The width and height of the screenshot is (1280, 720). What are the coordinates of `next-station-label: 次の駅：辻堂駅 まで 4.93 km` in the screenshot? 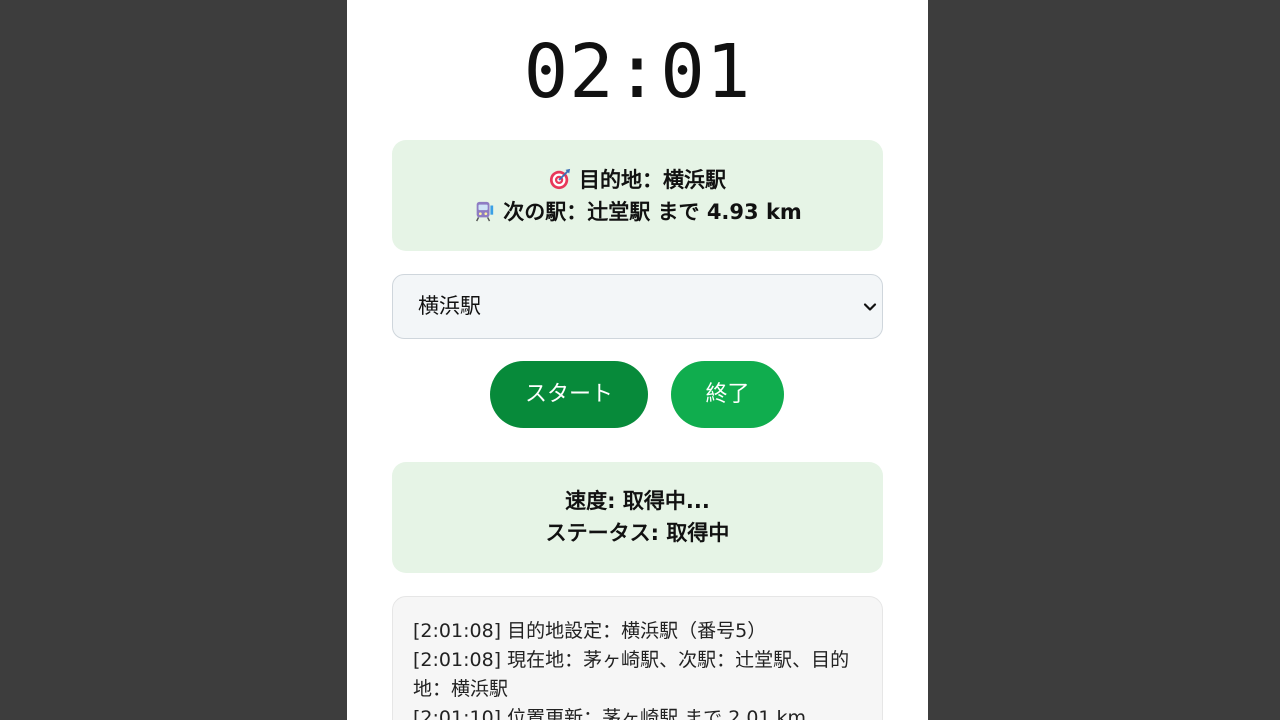 It's located at (652, 212).